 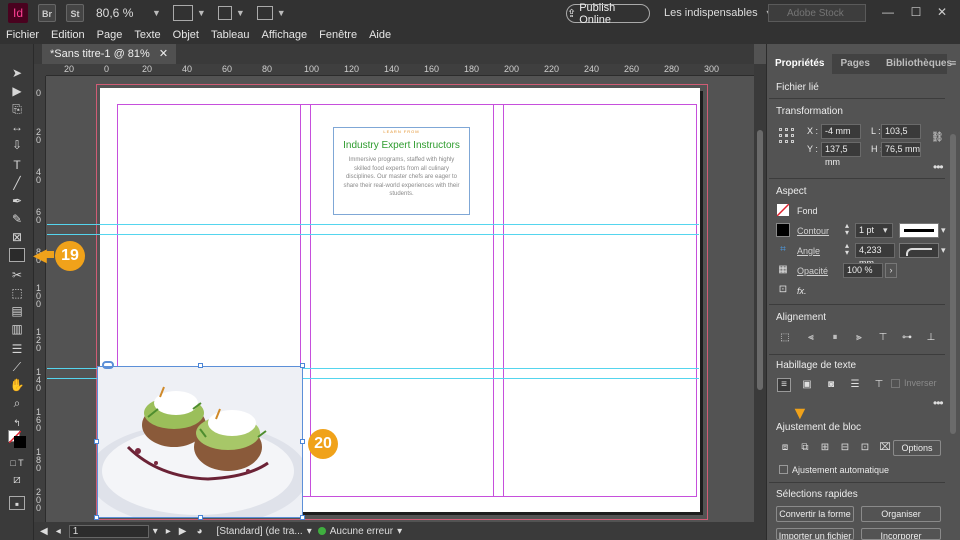 What do you see at coordinates (802, 291) in the screenshot?
I see `fx-label: fx.` at bounding box center [802, 291].